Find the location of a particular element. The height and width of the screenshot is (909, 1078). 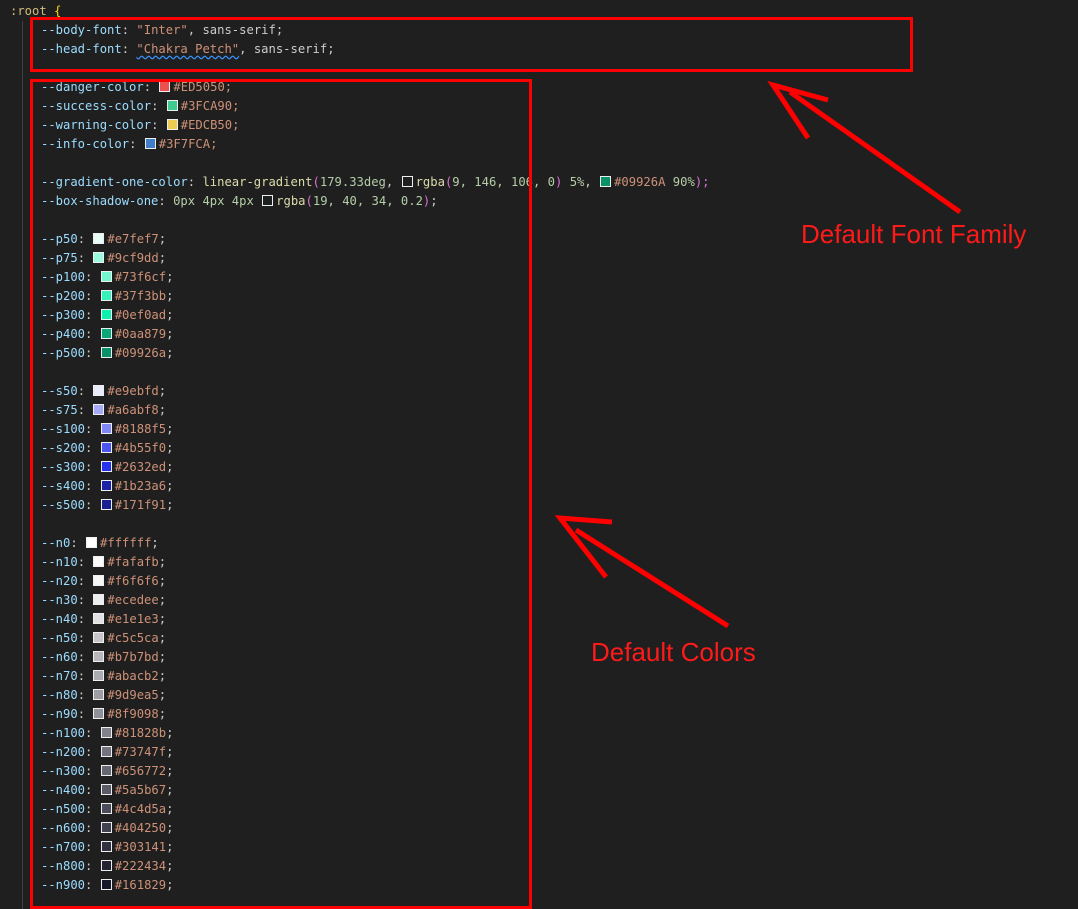

colors-annotation-label: Default Colors is located at coordinates (673, 652).